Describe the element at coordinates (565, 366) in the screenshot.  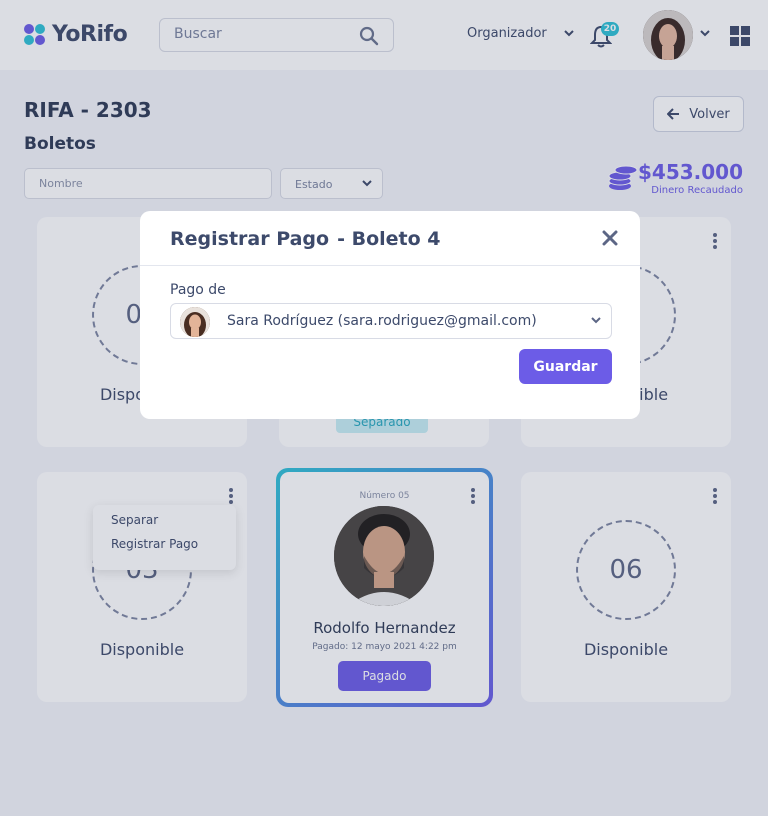
I see `save-button: Guardar` at that location.